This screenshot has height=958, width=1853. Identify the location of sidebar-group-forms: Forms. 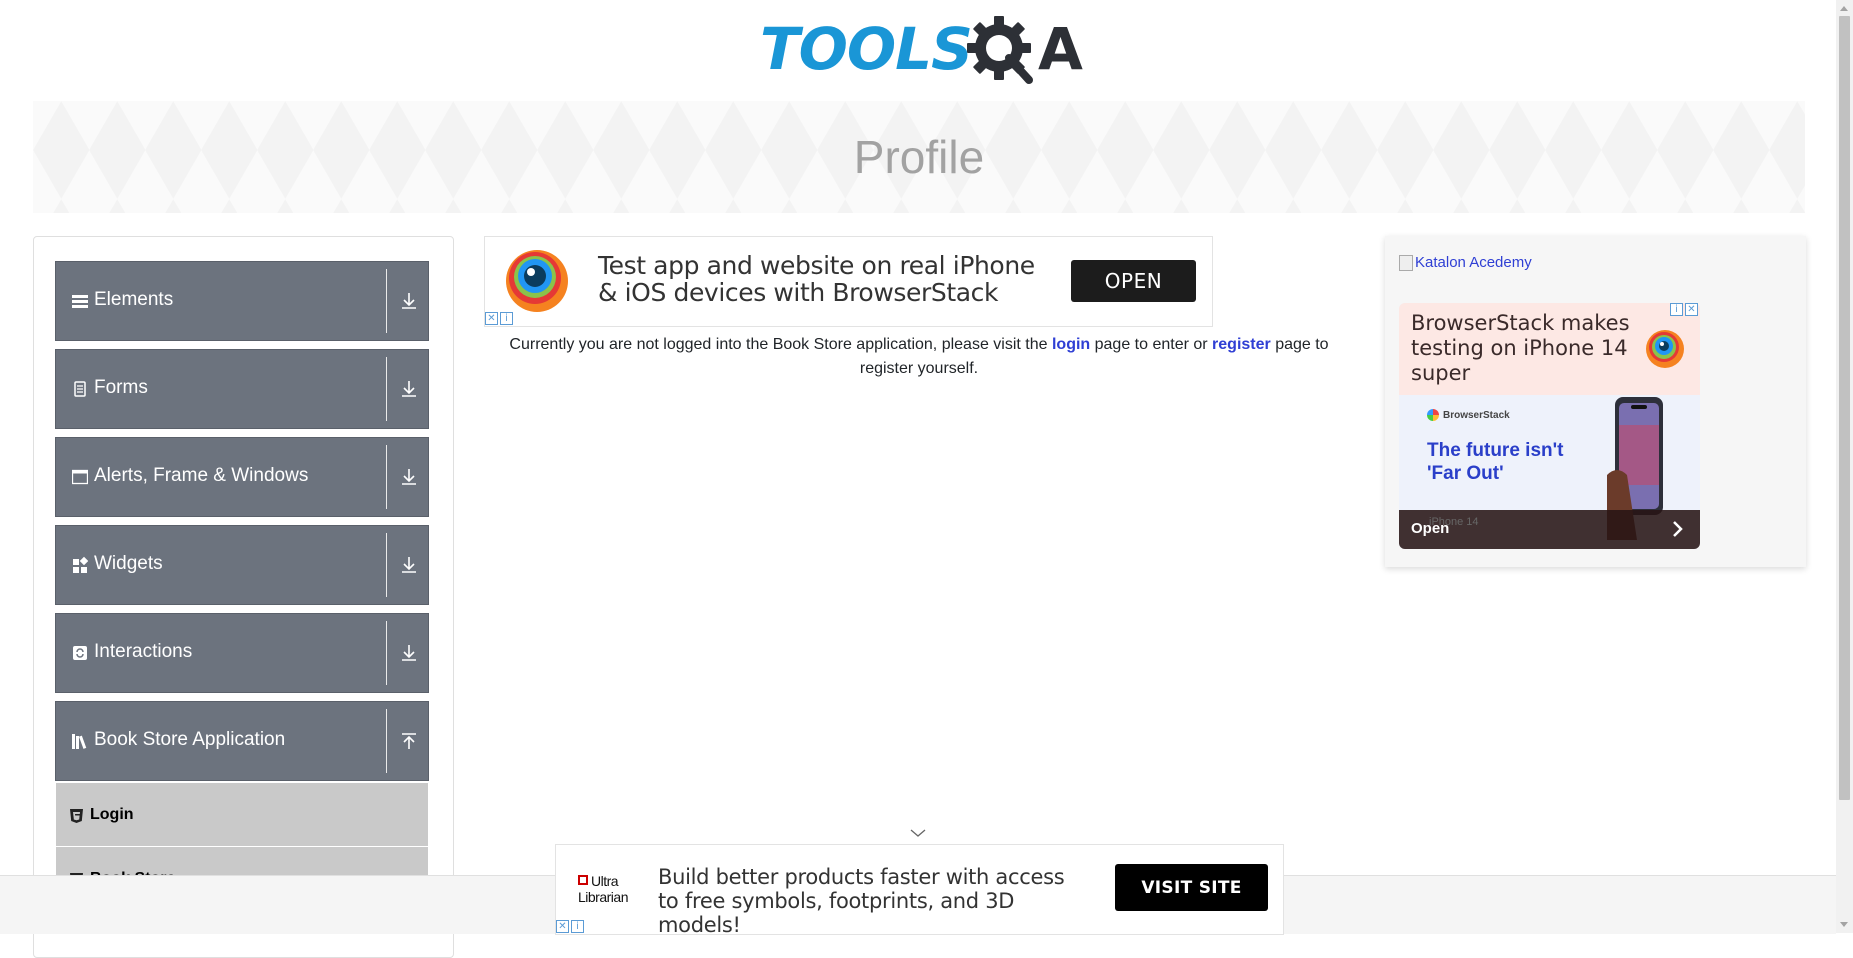
(242, 389).